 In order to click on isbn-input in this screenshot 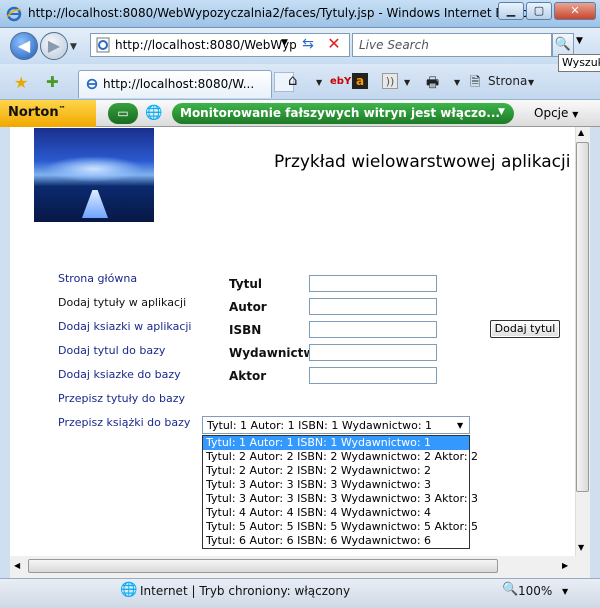, I will do `click(373, 329)`.